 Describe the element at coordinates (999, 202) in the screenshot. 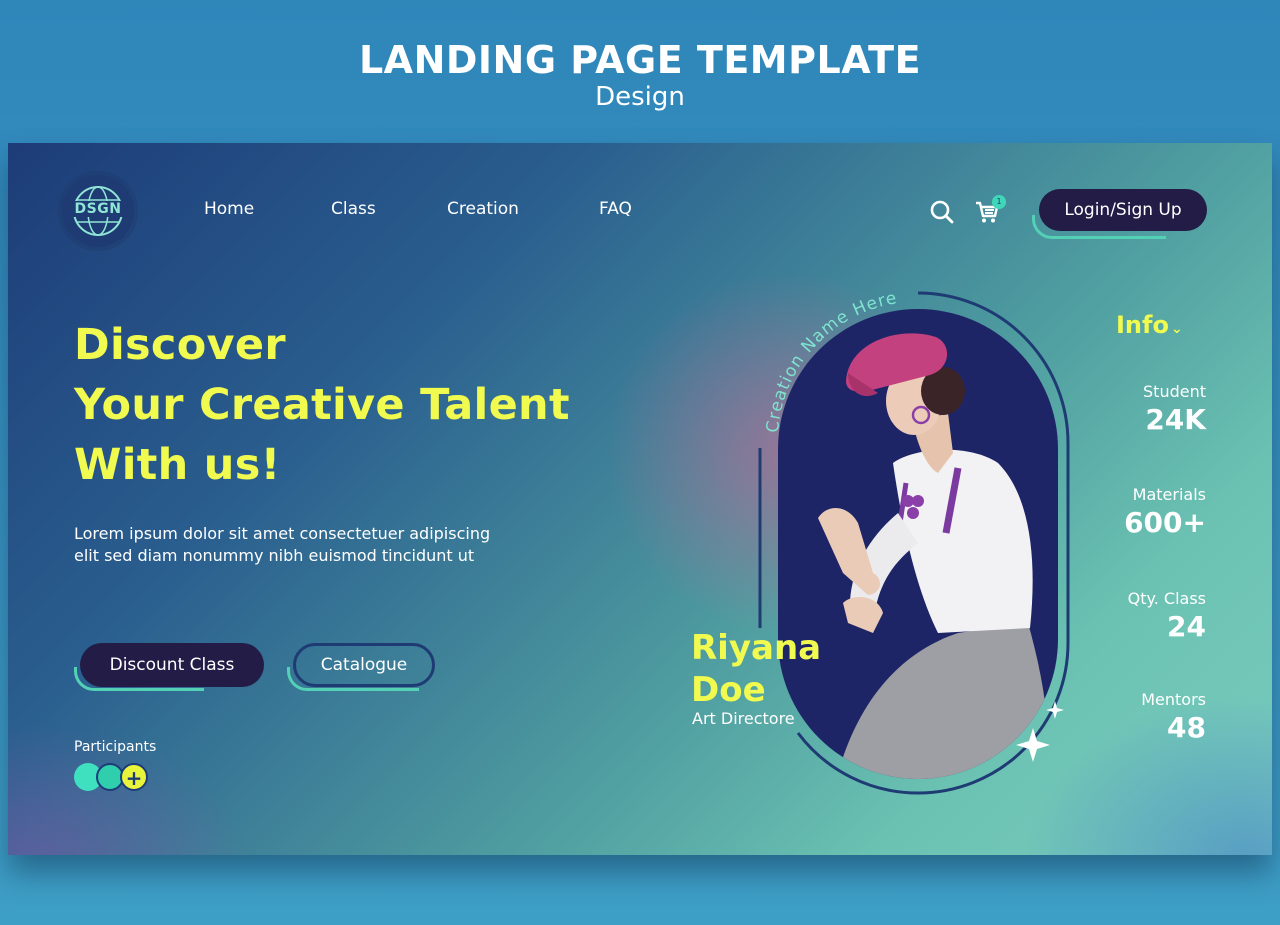

I see `cart-count-badge: 1` at that location.